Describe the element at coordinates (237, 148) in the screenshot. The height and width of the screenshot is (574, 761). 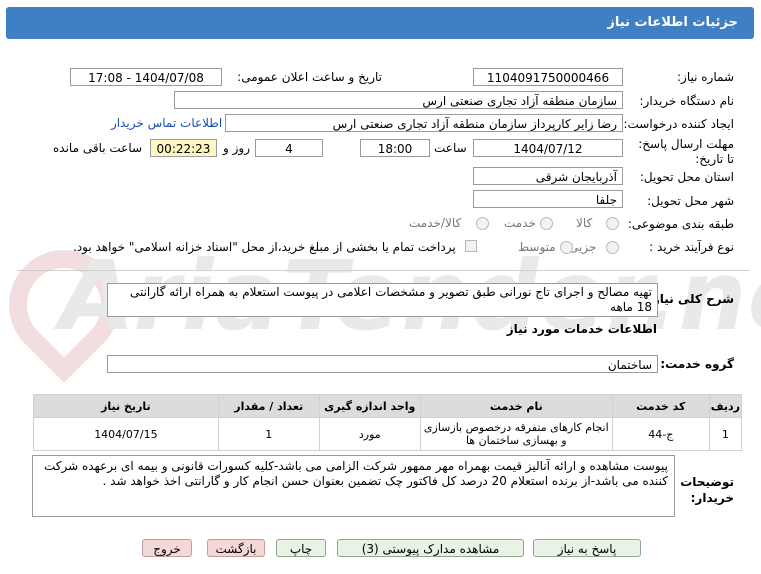
I see `days-label: روز و` at that location.